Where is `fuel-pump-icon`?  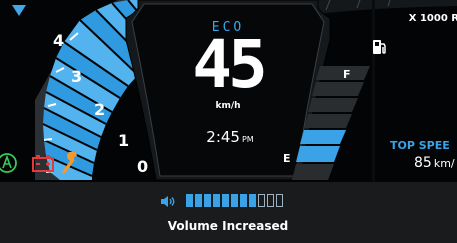 fuel-pump-icon is located at coordinates (379, 47).